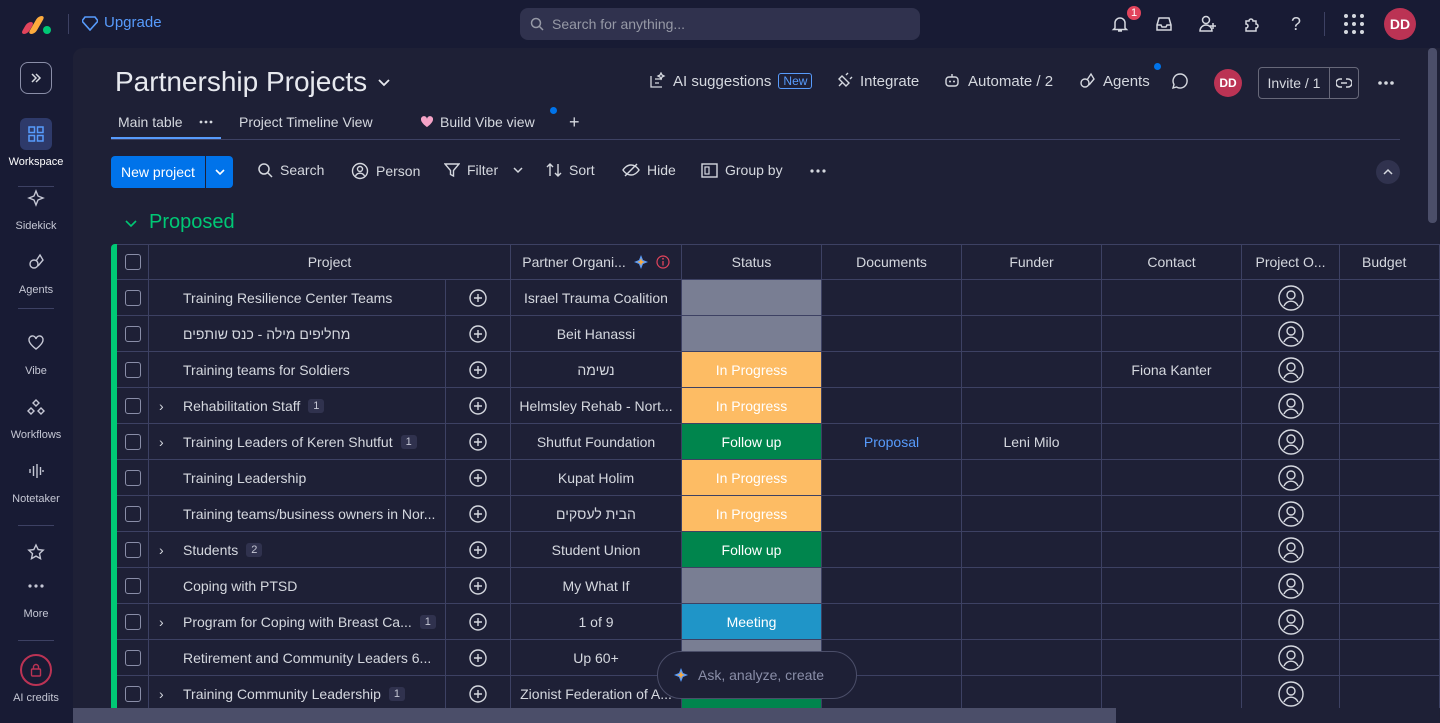 Image resolution: width=1440 pixels, height=723 pixels. Describe the element at coordinates (297, 370) in the screenshot. I see `project-name-cell: Training teams for Soldiers` at that location.